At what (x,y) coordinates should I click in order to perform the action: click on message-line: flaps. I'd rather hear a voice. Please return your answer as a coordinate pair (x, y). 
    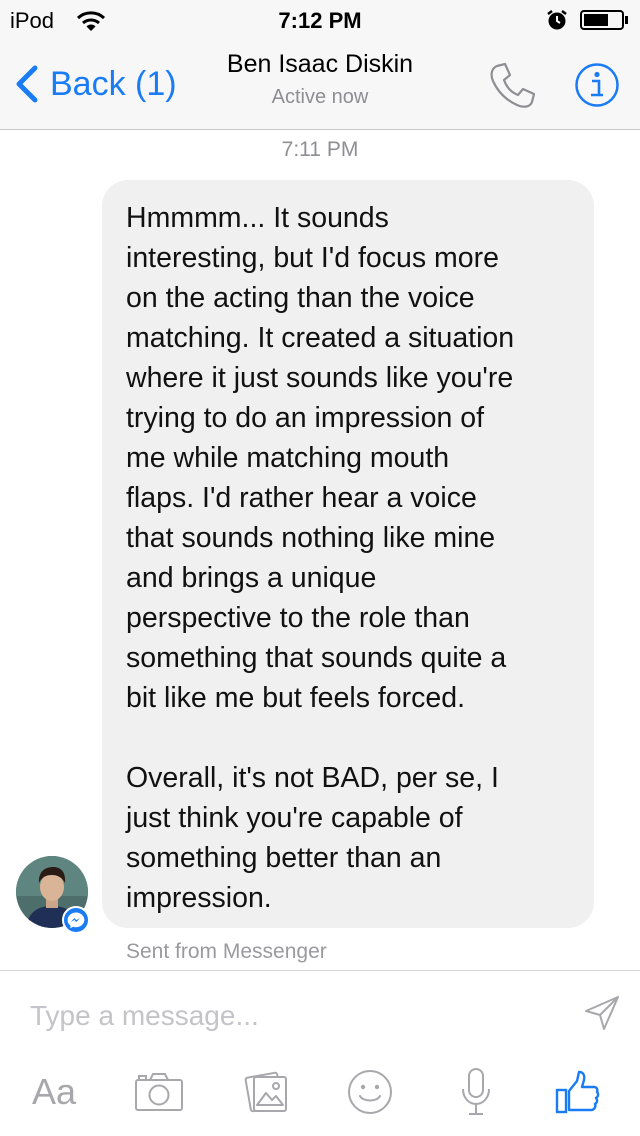
    Looking at the image, I should click on (301, 498).